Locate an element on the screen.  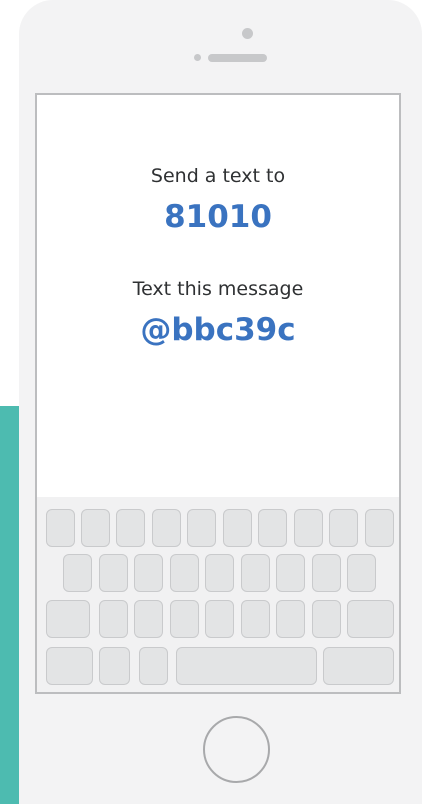
shift-key is located at coordinates (68, 619).